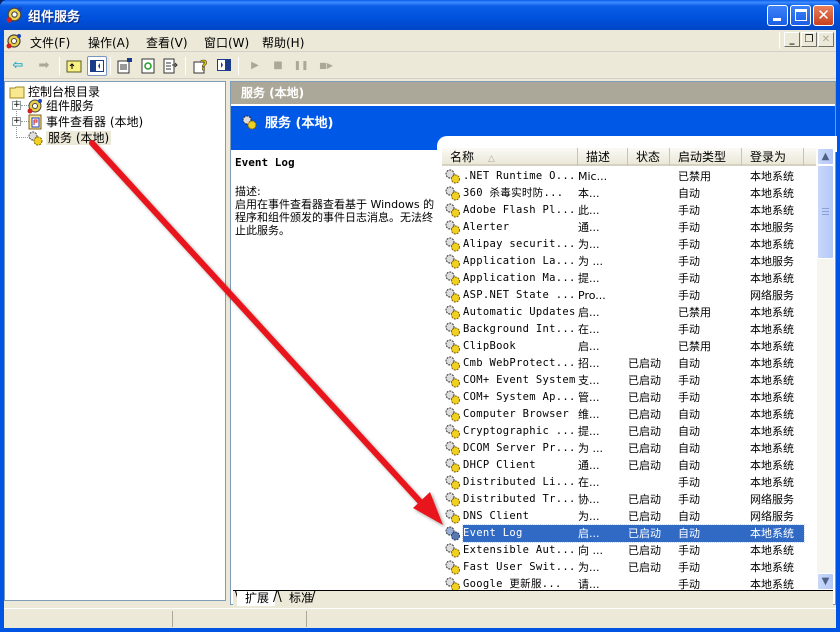 Image resolution: width=840 pixels, height=632 pixels. I want to click on service-name: DNS Client, so click(496, 516).